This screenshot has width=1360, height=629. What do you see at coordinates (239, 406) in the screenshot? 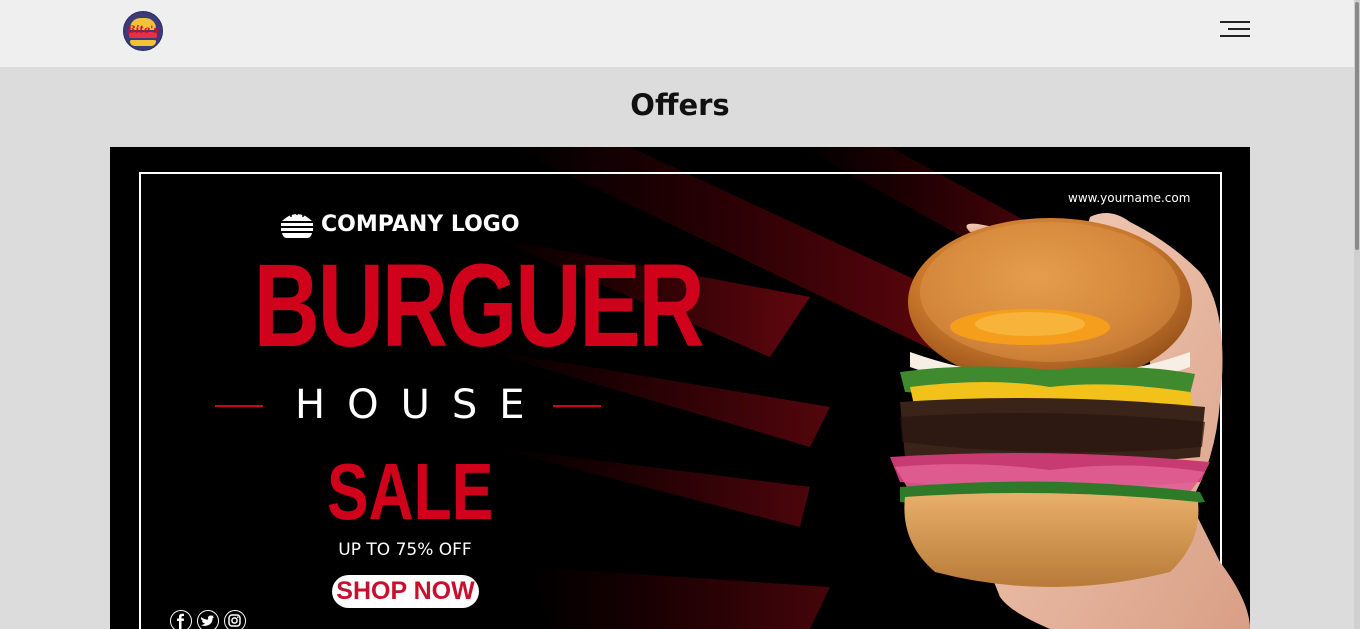
I see `divider-left` at bounding box center [239, 406].